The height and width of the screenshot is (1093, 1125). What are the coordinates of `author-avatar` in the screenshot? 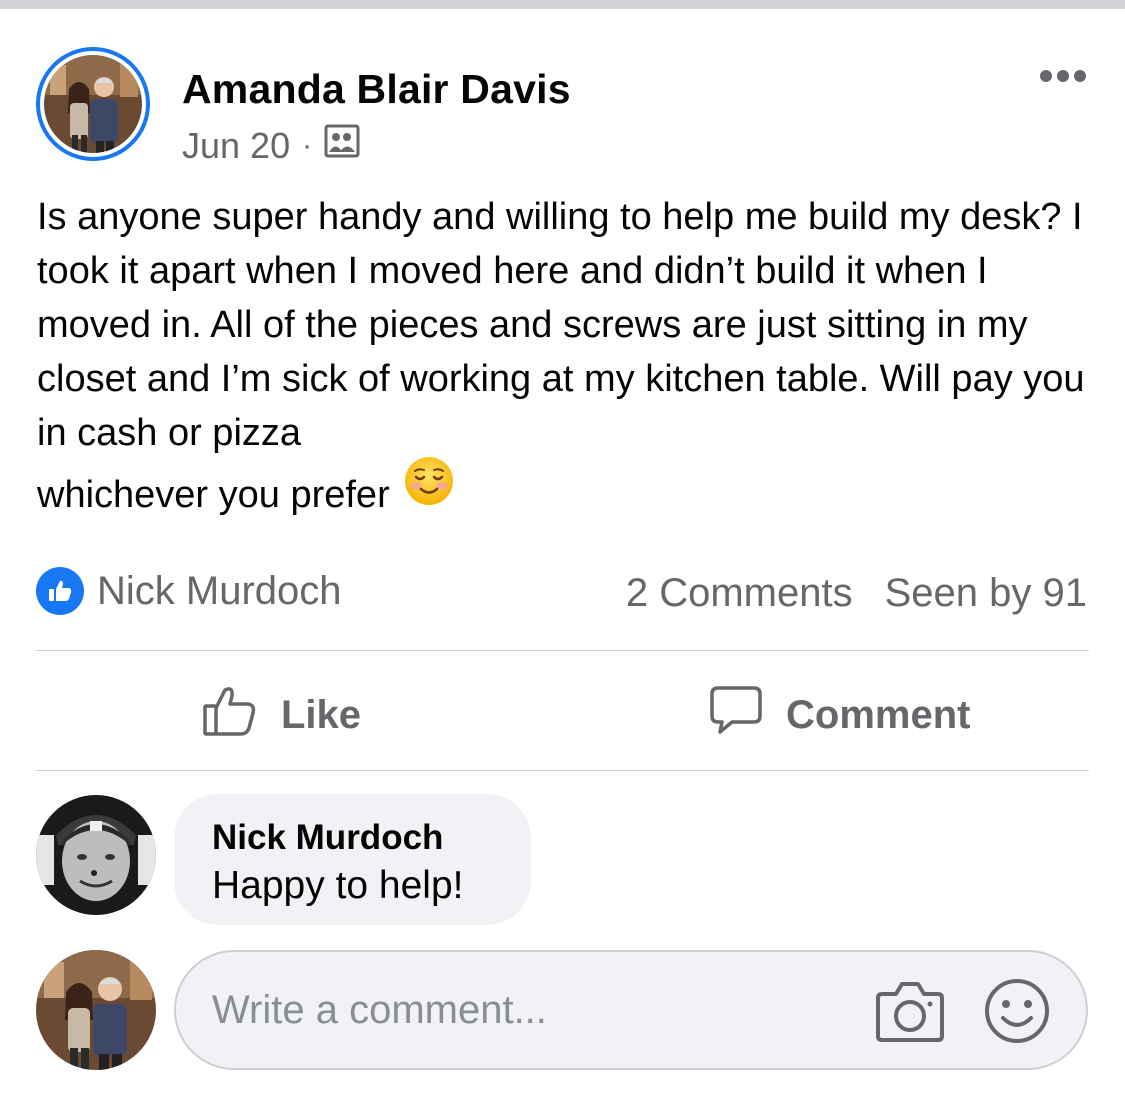 It's located at (93, 104).